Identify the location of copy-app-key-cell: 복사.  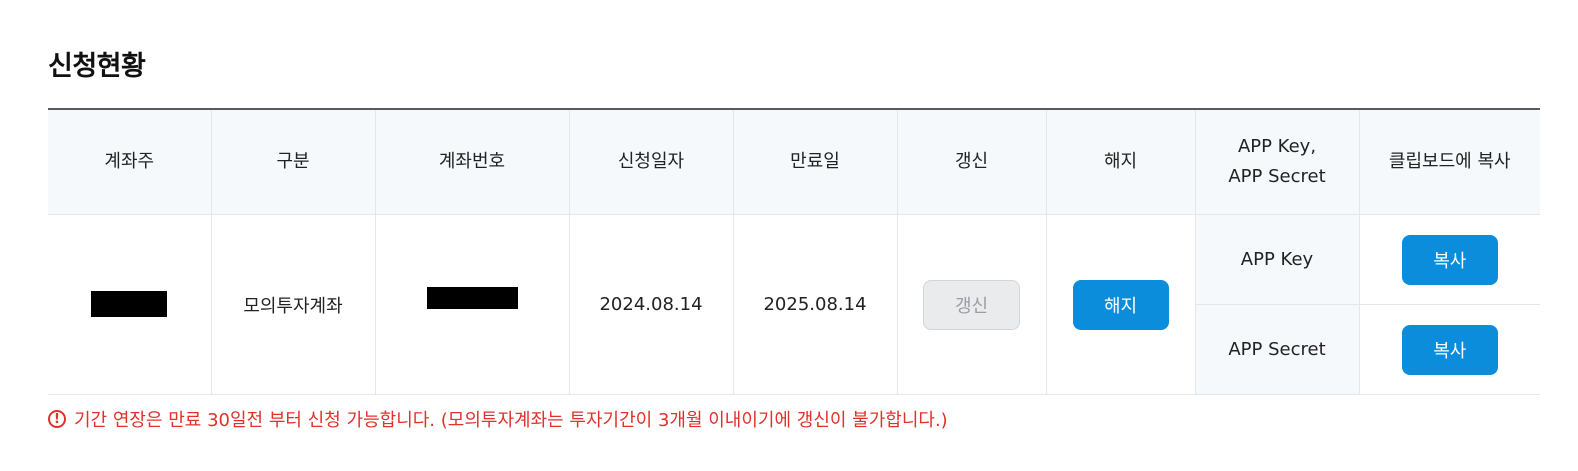
(1449, 259).